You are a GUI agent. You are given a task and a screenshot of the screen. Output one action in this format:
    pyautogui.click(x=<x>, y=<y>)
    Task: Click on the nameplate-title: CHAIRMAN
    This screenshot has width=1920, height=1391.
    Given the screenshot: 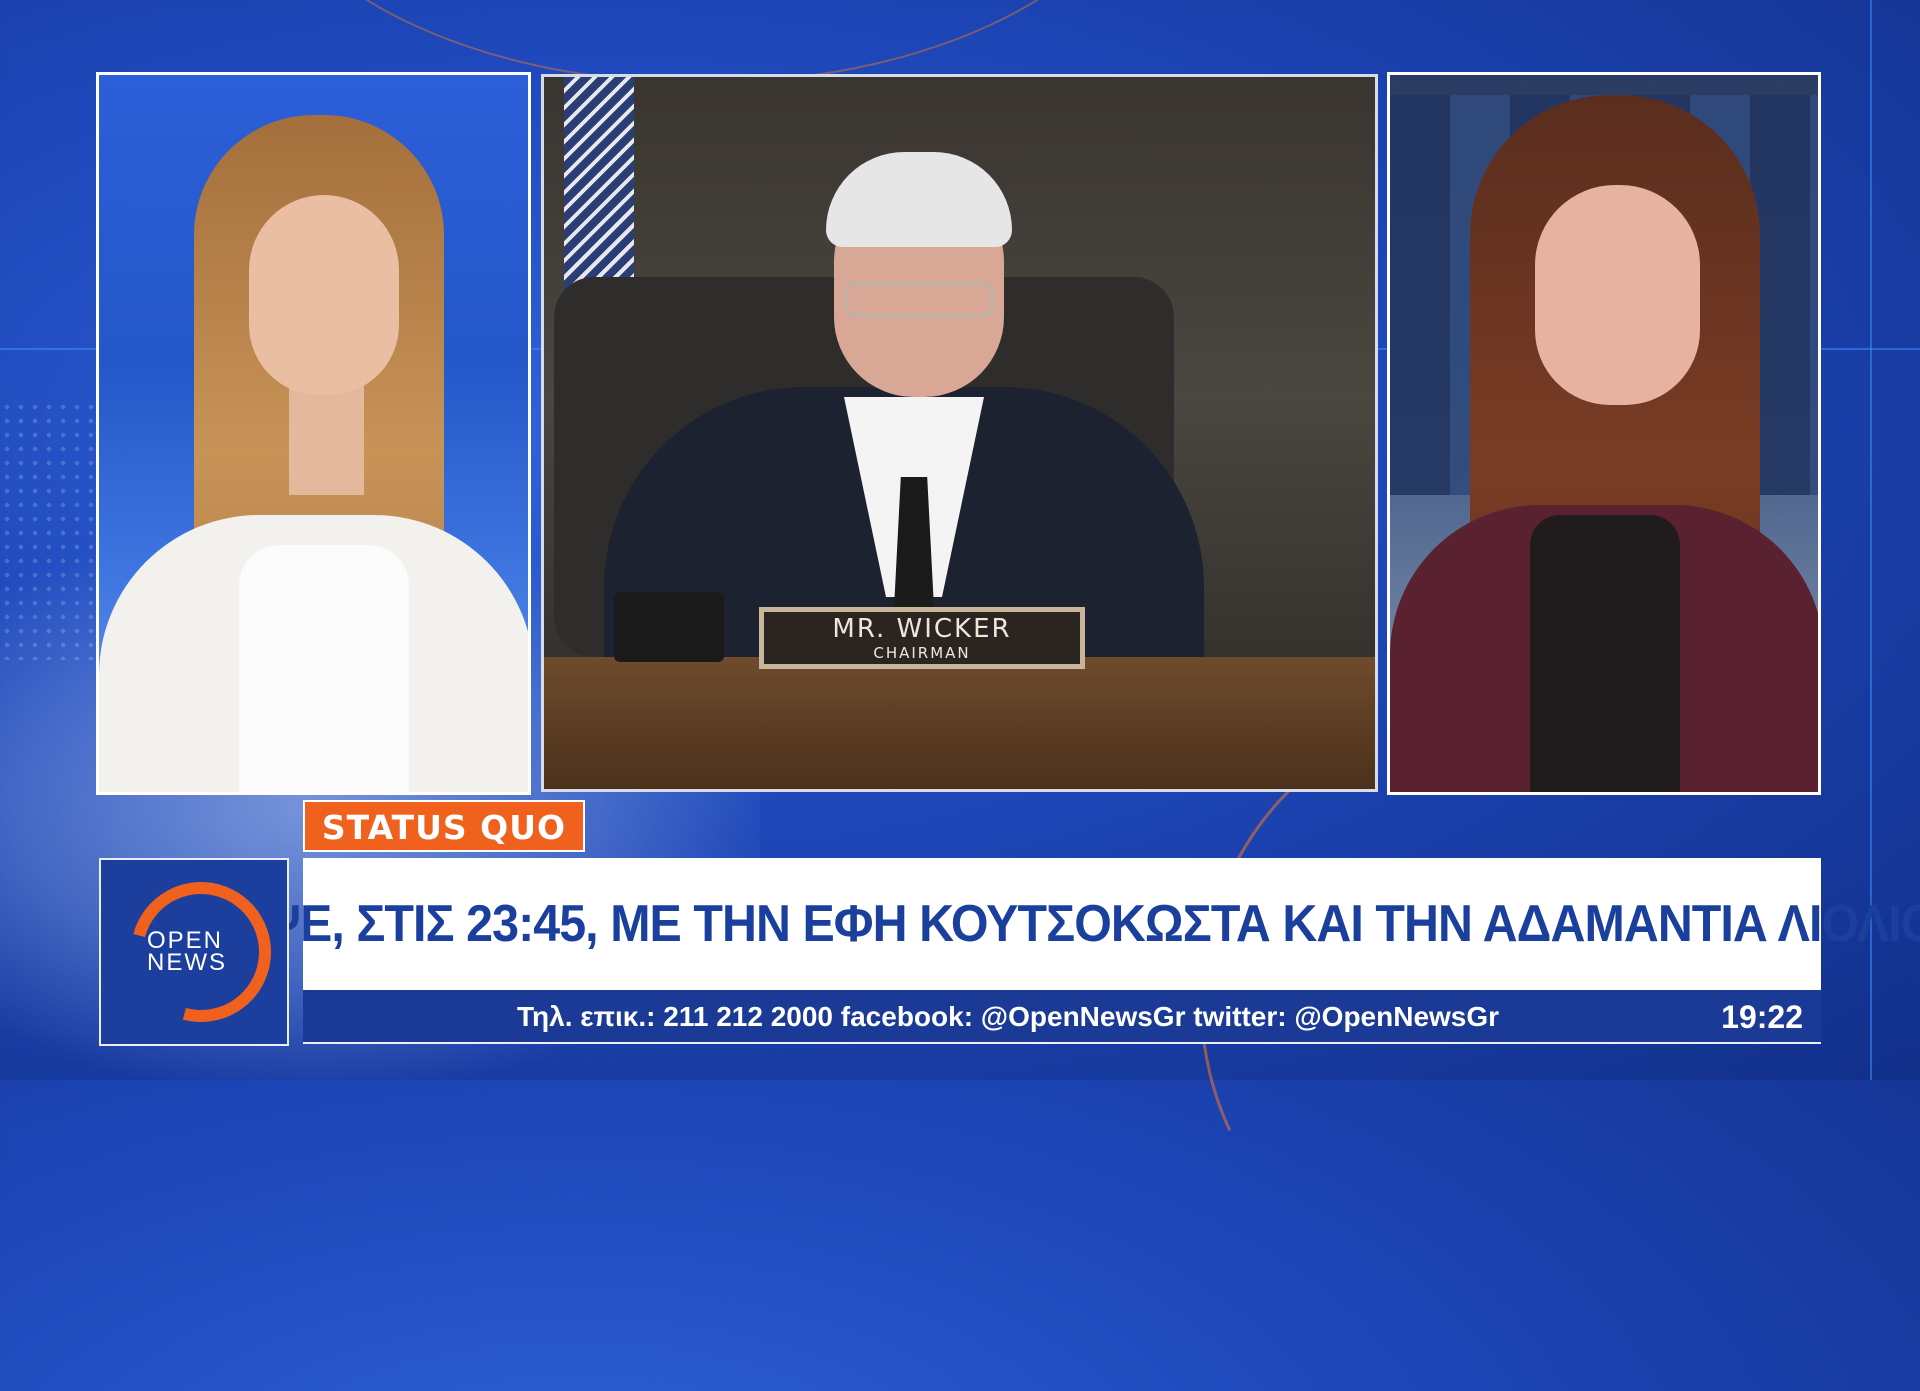 What is the action you would take?
    pyautogui.click(x=922, y=653)
    